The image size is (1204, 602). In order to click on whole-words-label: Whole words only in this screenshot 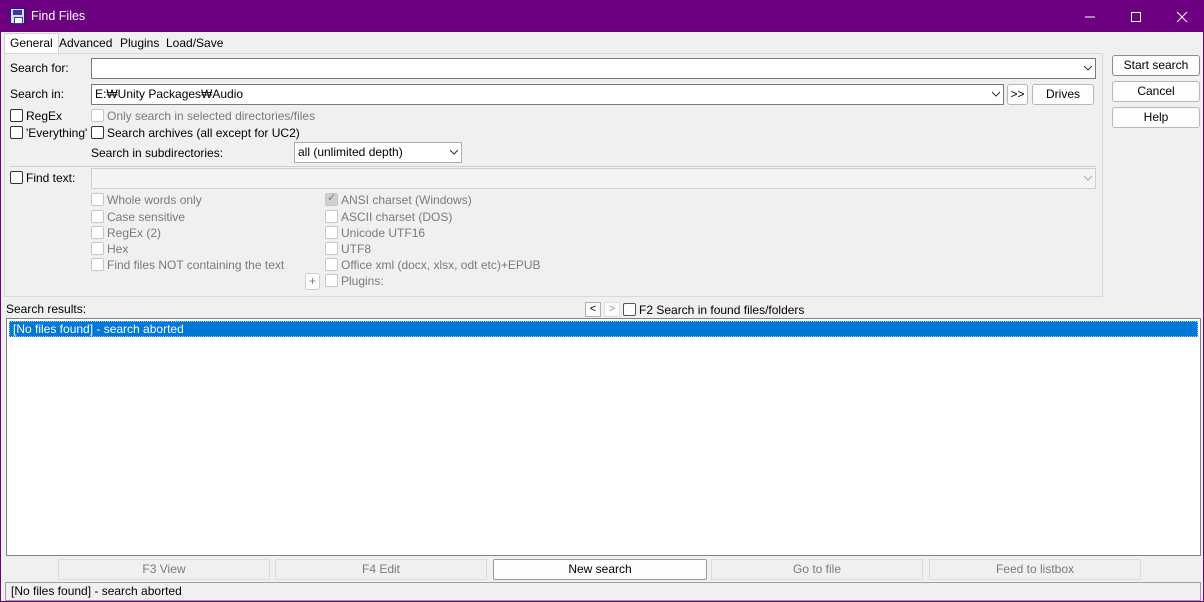, I will do `click(154, 200)`.